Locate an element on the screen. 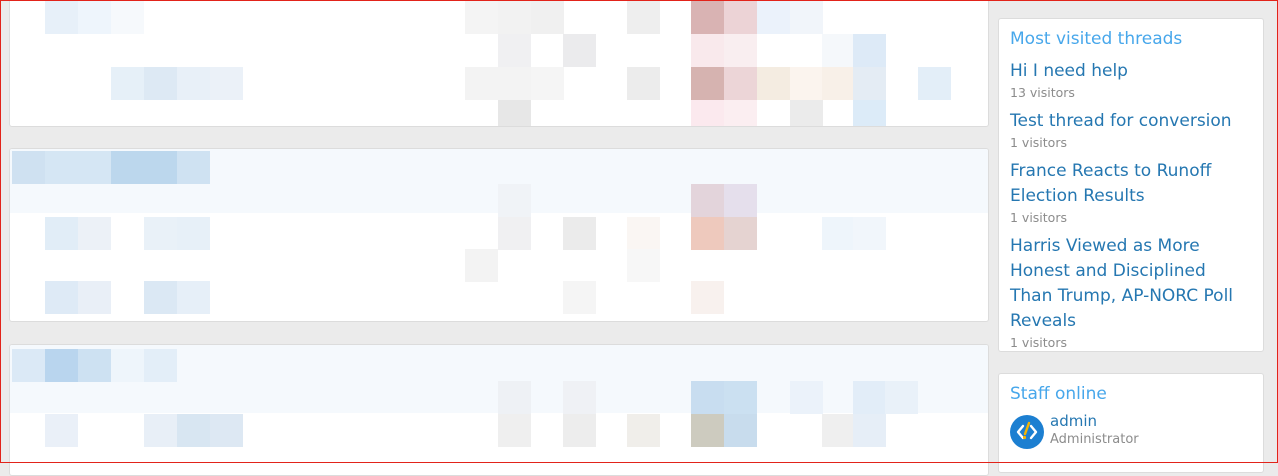 The height and width of the screenshot is (476, 1278). thread-link: France Reacts to Runoff Election Results is located at coordinates (1131, 184).